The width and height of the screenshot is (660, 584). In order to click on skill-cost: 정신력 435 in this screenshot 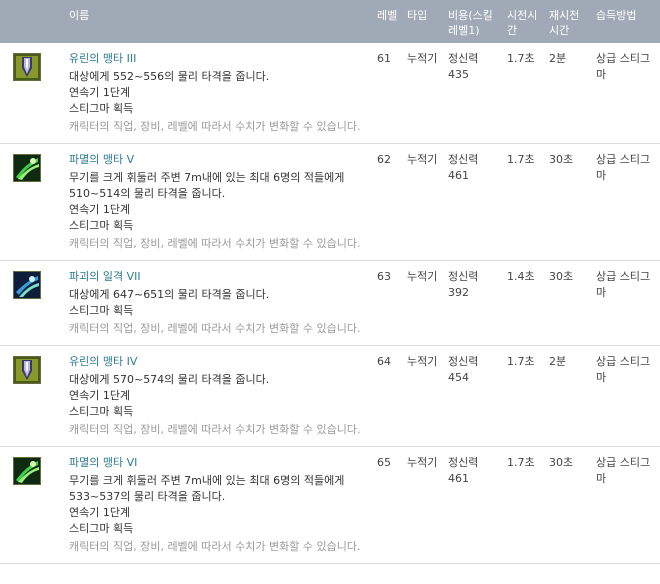, I will do `click(463, 66)`.